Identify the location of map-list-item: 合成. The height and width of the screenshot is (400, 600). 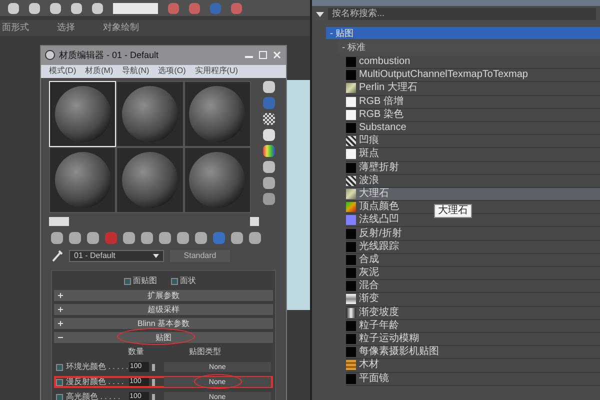
(473, 260).